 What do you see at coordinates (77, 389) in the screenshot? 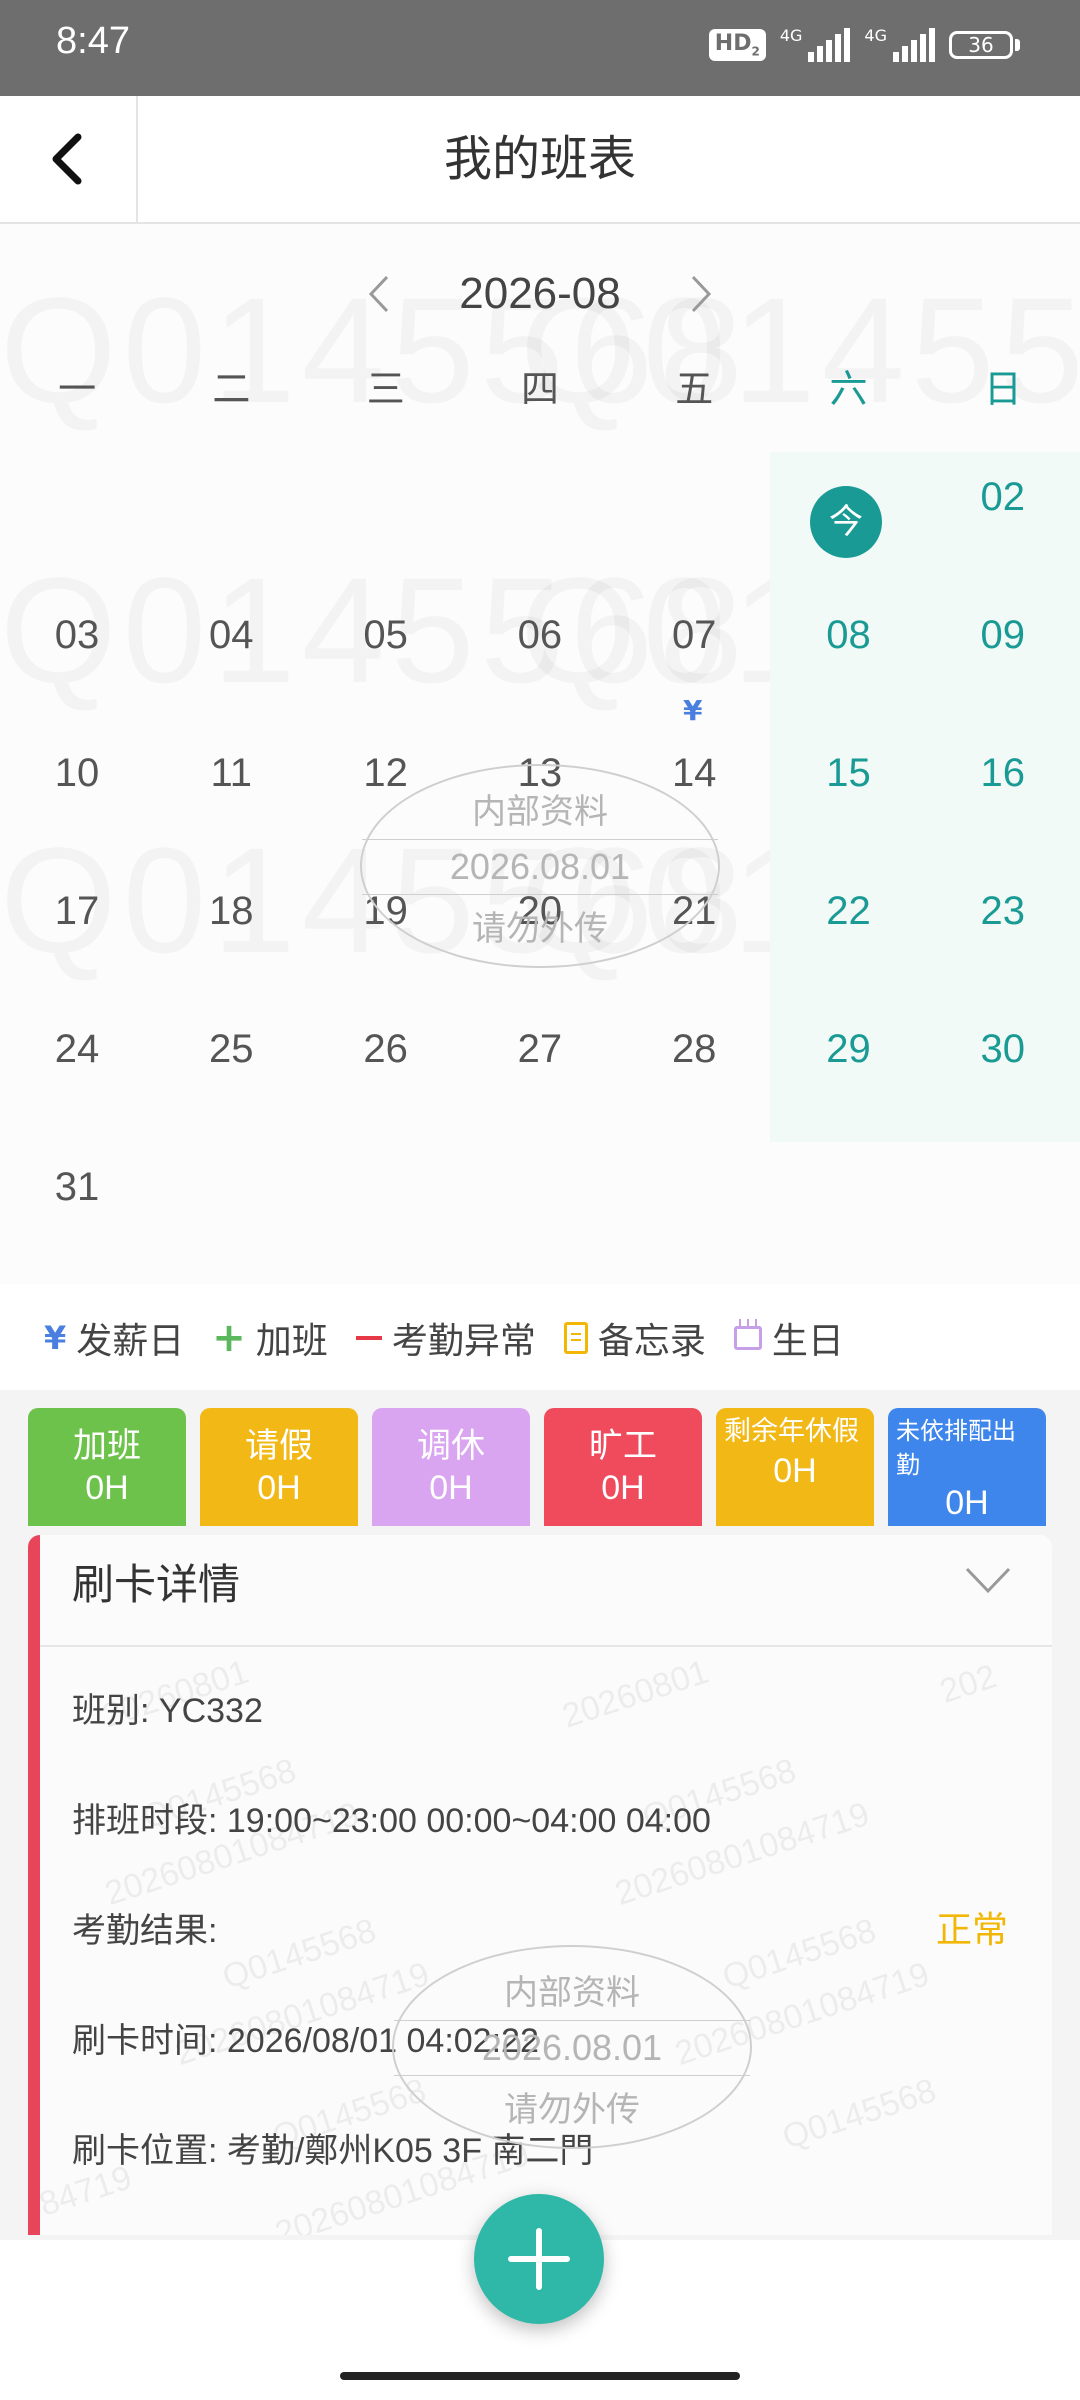
I see `weekday-label: 一` at bounding box center [77, 389].